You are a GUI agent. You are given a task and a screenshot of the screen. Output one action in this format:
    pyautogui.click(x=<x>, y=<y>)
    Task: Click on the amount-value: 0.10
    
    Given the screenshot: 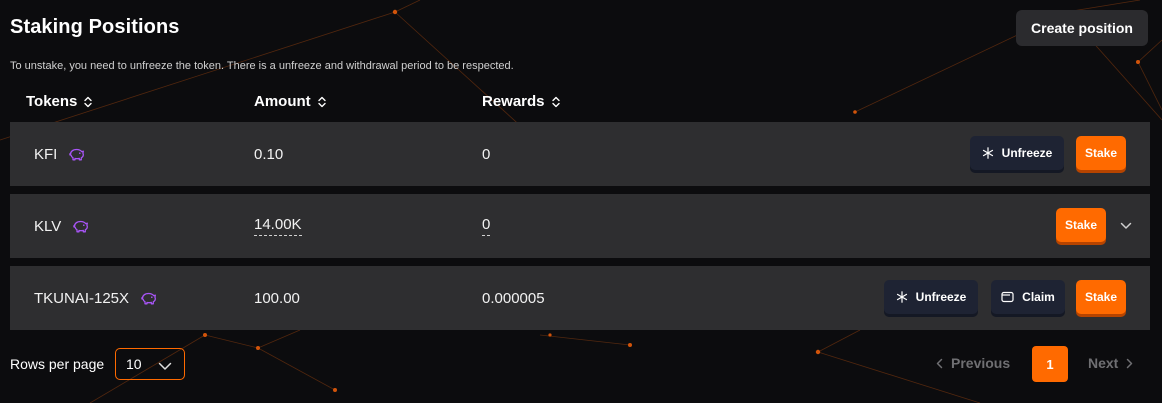 What is the action you would take?
    pyautogui.click(x=269, y=154)
    